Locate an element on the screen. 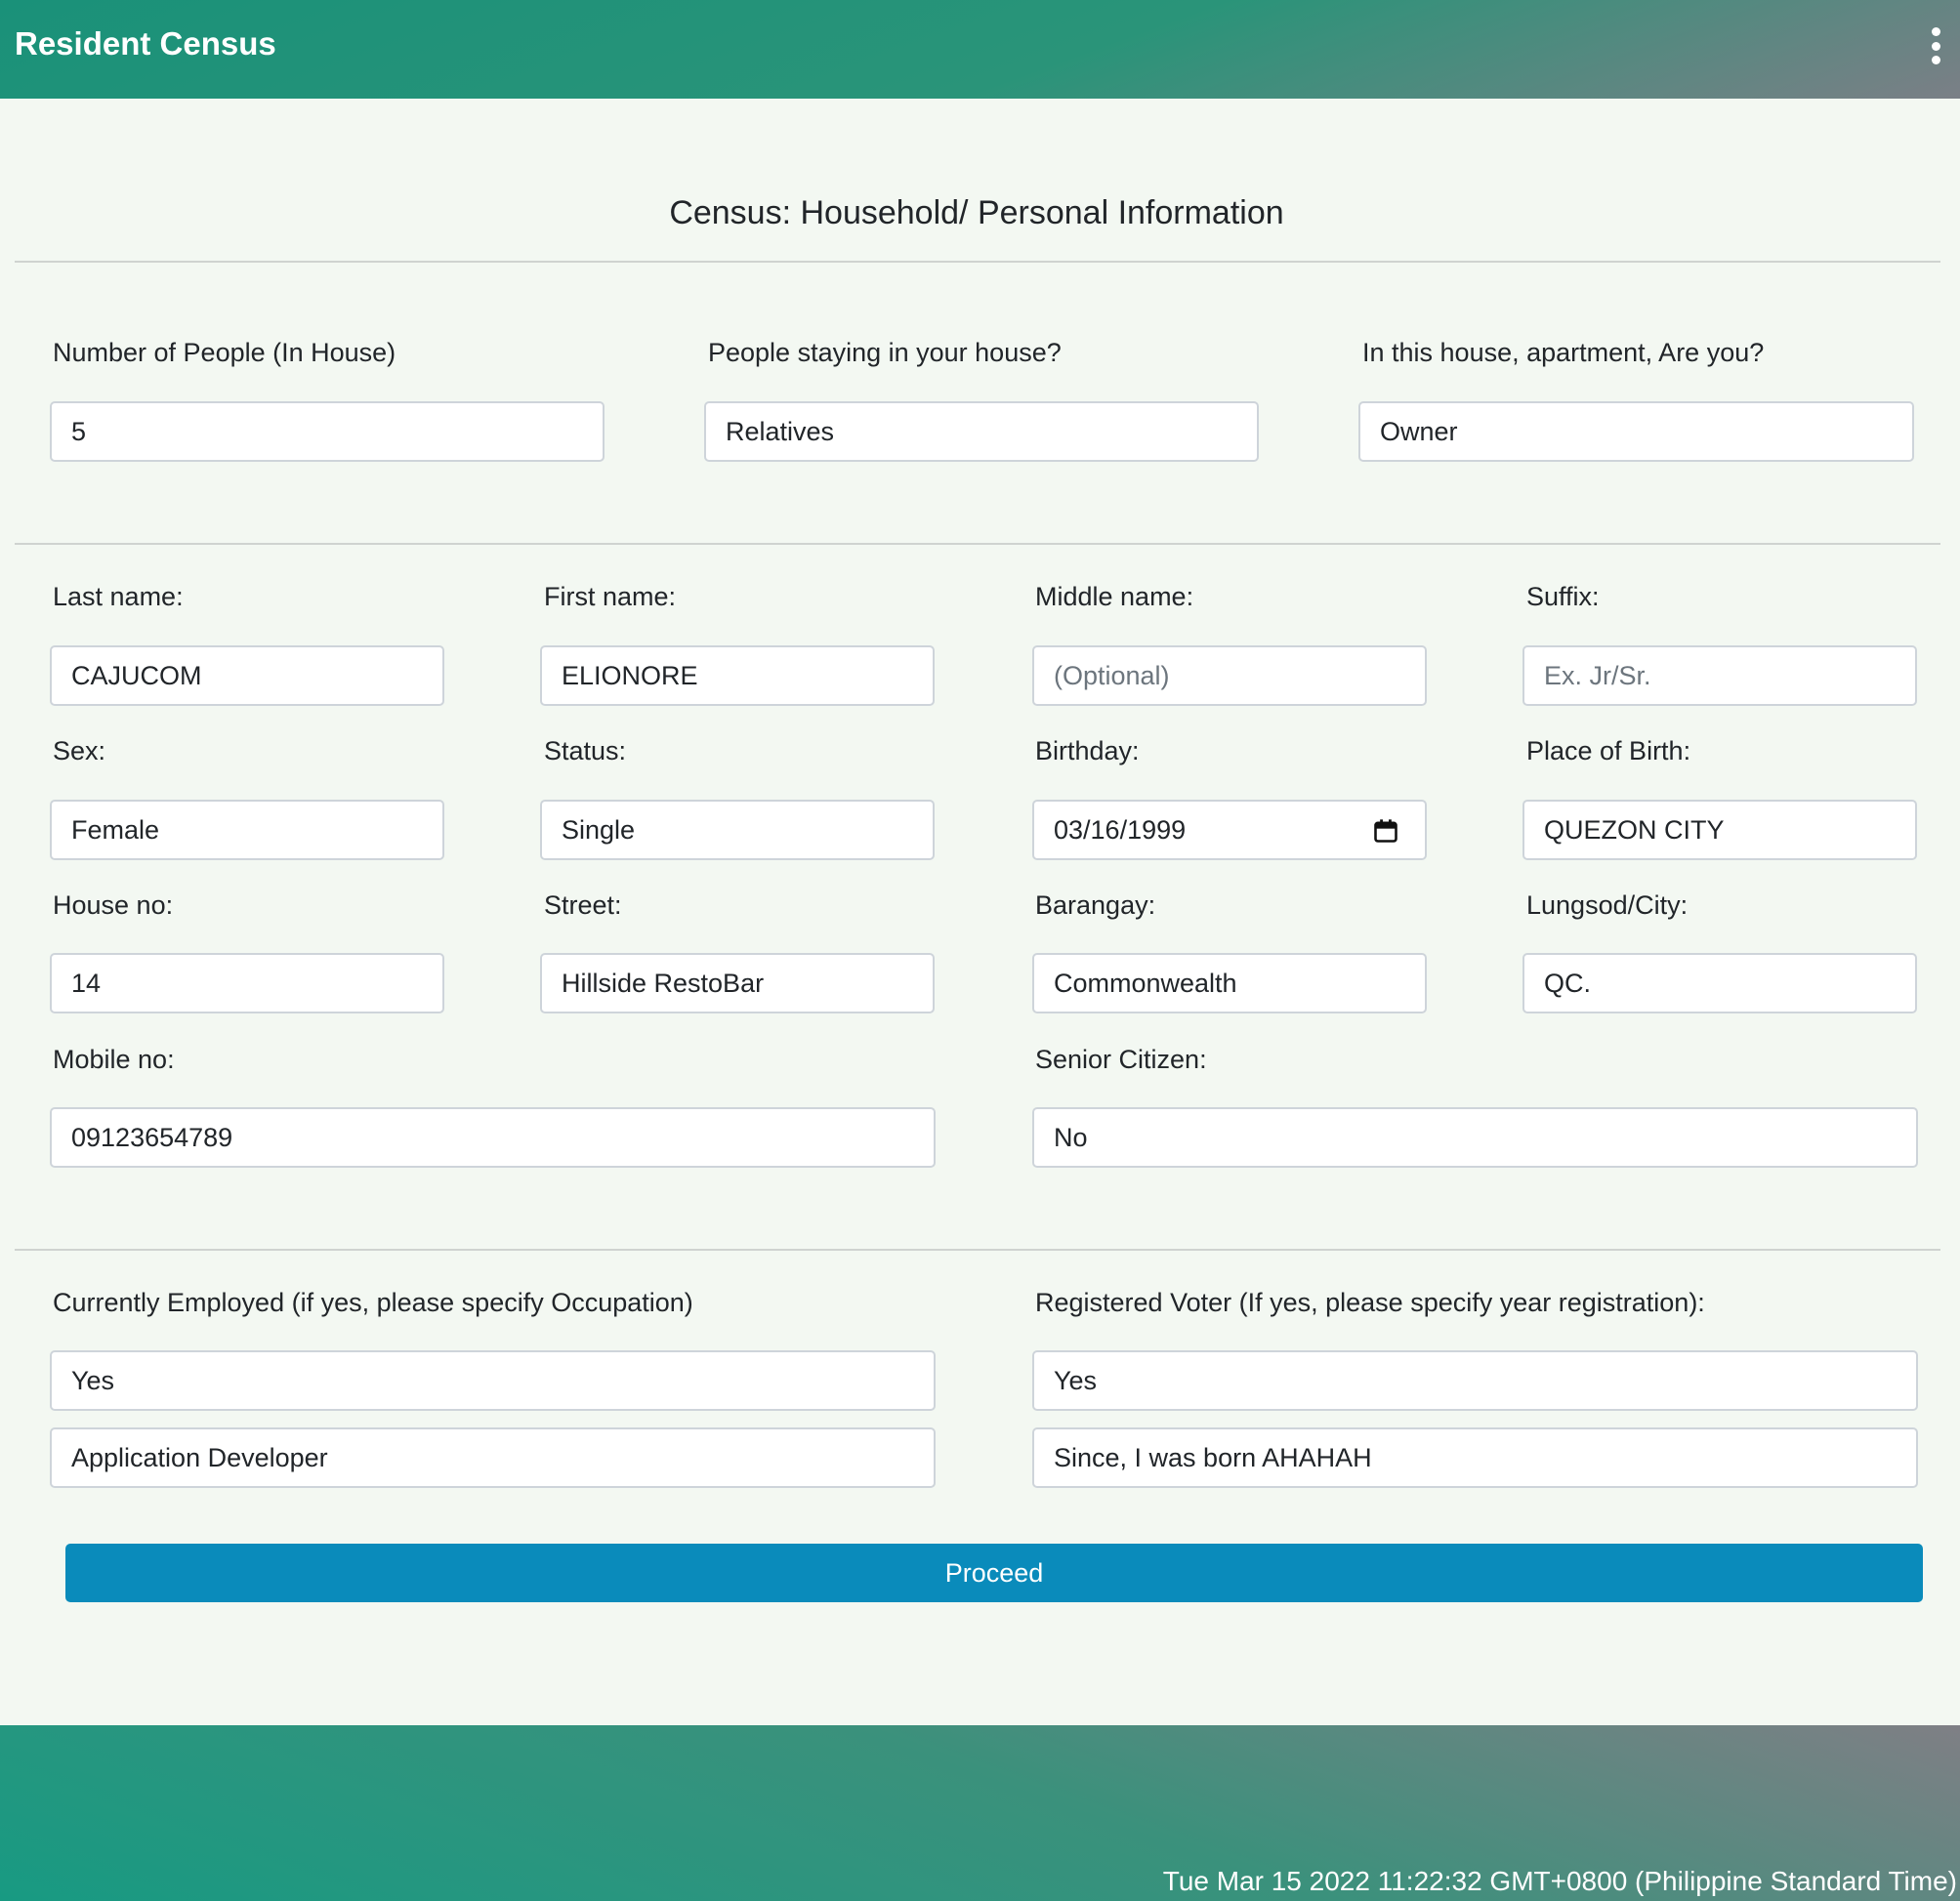 This screenshot has height=1901, width=1960. kebab-menu-icon is located at coordinates (1935, 45).